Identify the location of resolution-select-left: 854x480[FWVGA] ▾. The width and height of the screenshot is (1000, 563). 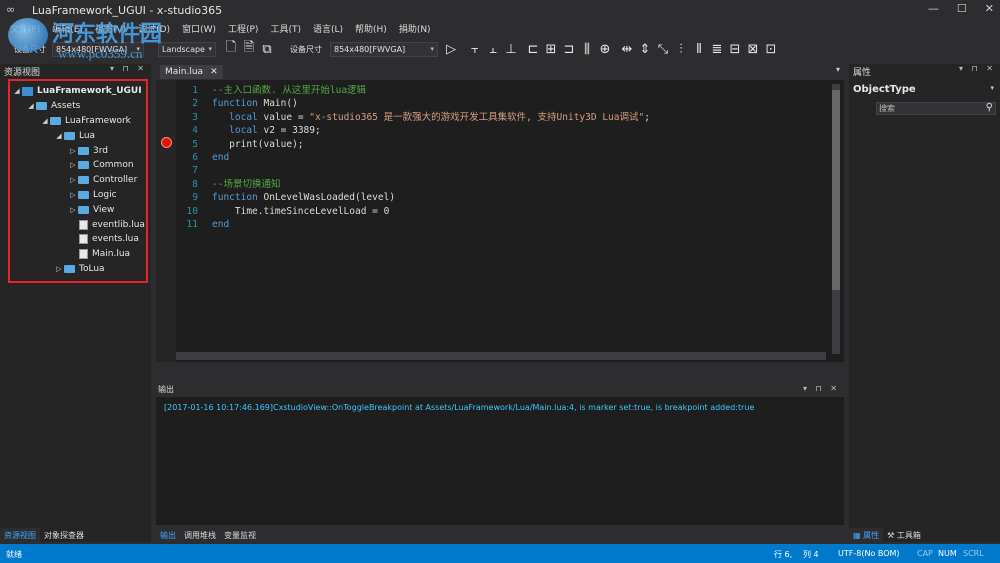
(98, 49).